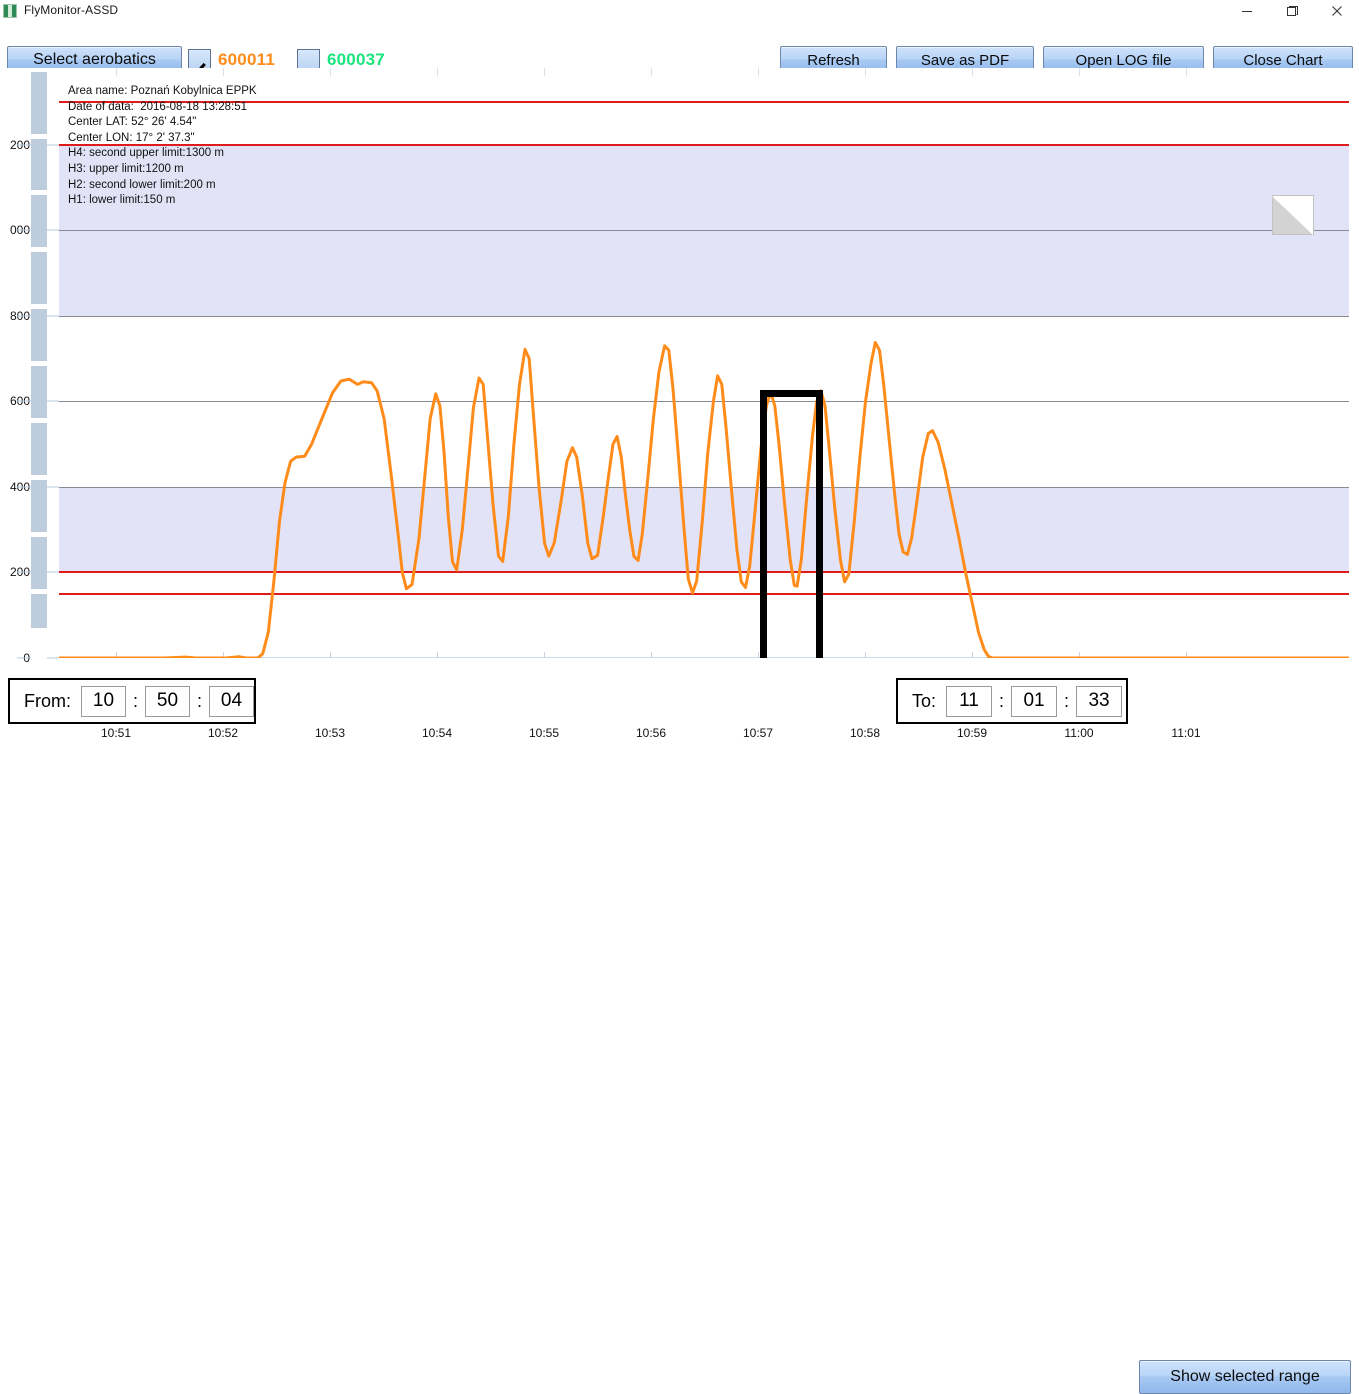 Image resolution: width=1359 pixels, height=1394 pixels. Describe the element at coordinates (47, 700) in the screenshot. I see `from-label: From:` at that location.